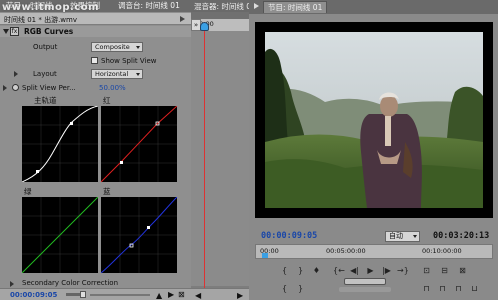 Image resolution: width=498 pixels, height=300 pixels. What do you see at coordinates (300, 289) in the screenshot?
I see `go-next-marker-icon: }` at bounding box center [300, 289].